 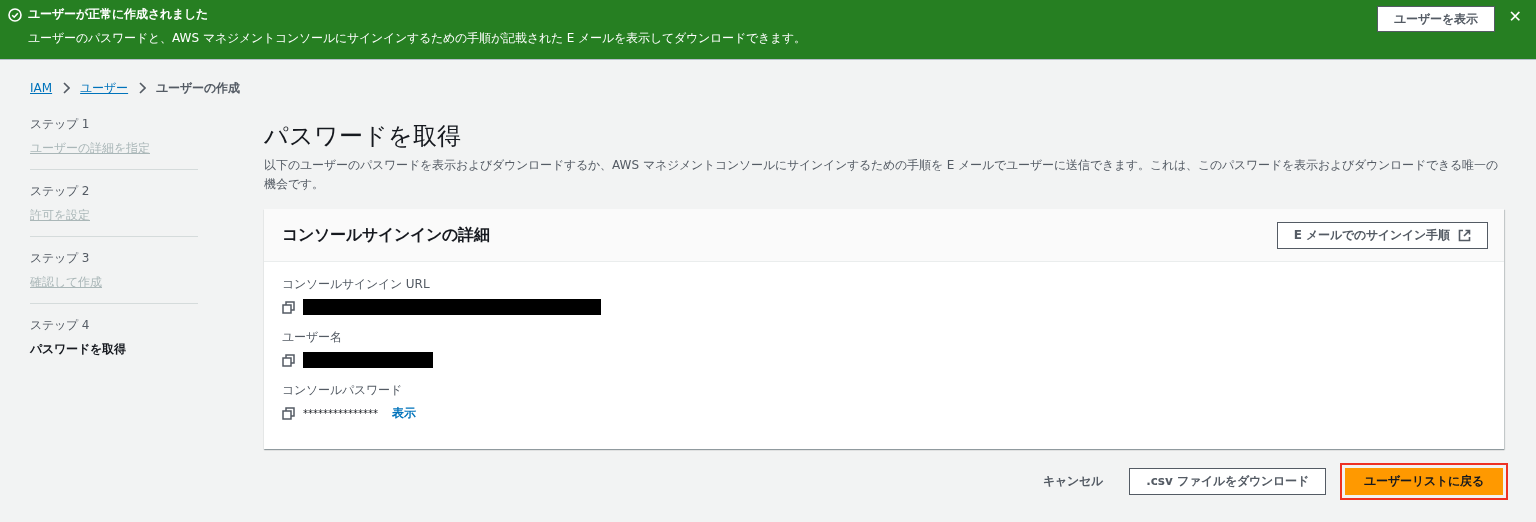 I want to click on view-user-button: ユーザーを表示, so click(x=1435, y=19).